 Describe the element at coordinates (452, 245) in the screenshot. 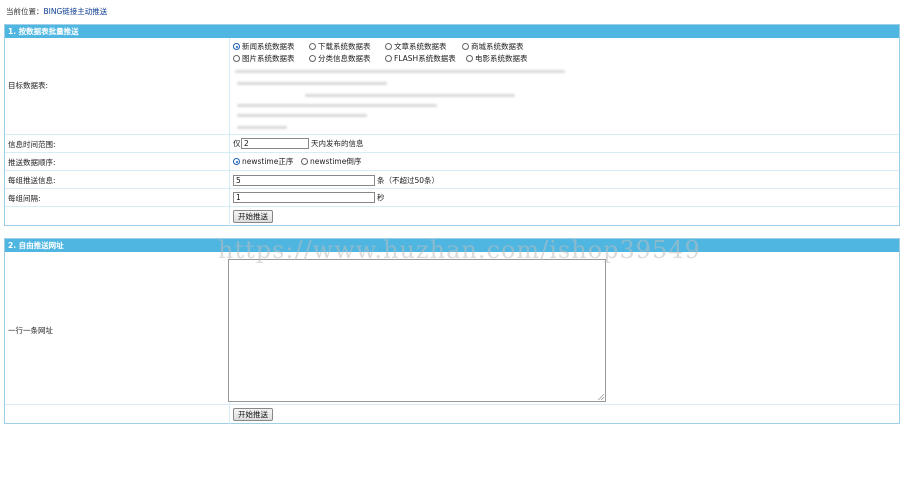

I see `free-push-title: 2. 自由推送网址` at that location.